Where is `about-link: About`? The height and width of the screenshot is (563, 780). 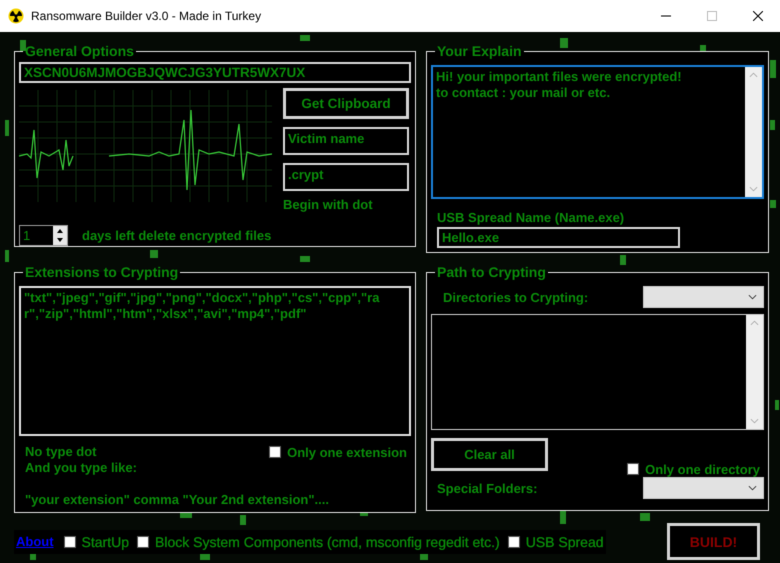
about-link: About is located at coordinates (35, 541).